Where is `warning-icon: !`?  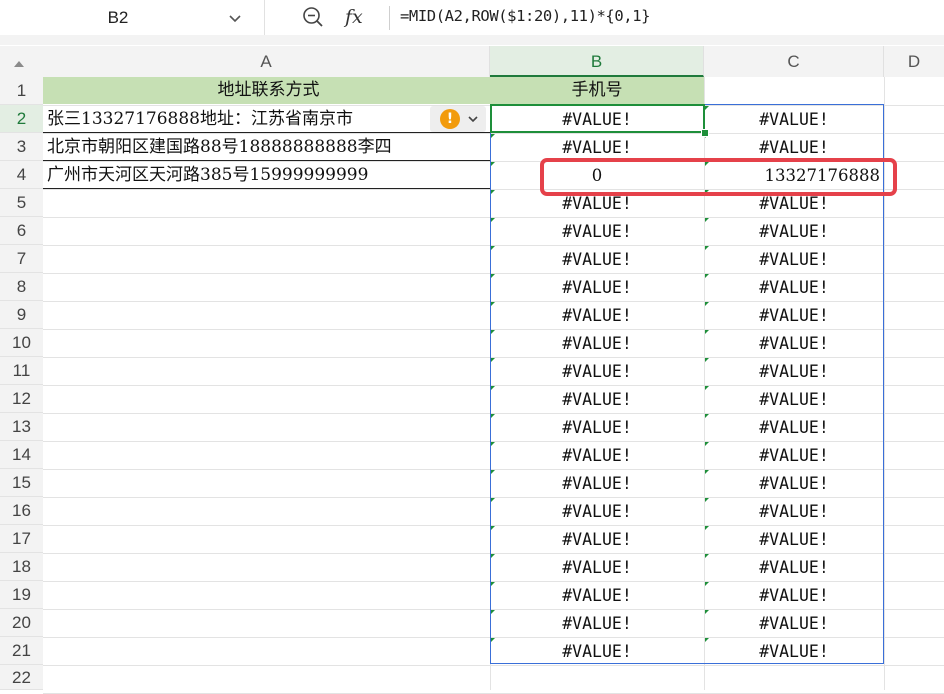
warning-icon: ! is located at coordinates (450, 119).